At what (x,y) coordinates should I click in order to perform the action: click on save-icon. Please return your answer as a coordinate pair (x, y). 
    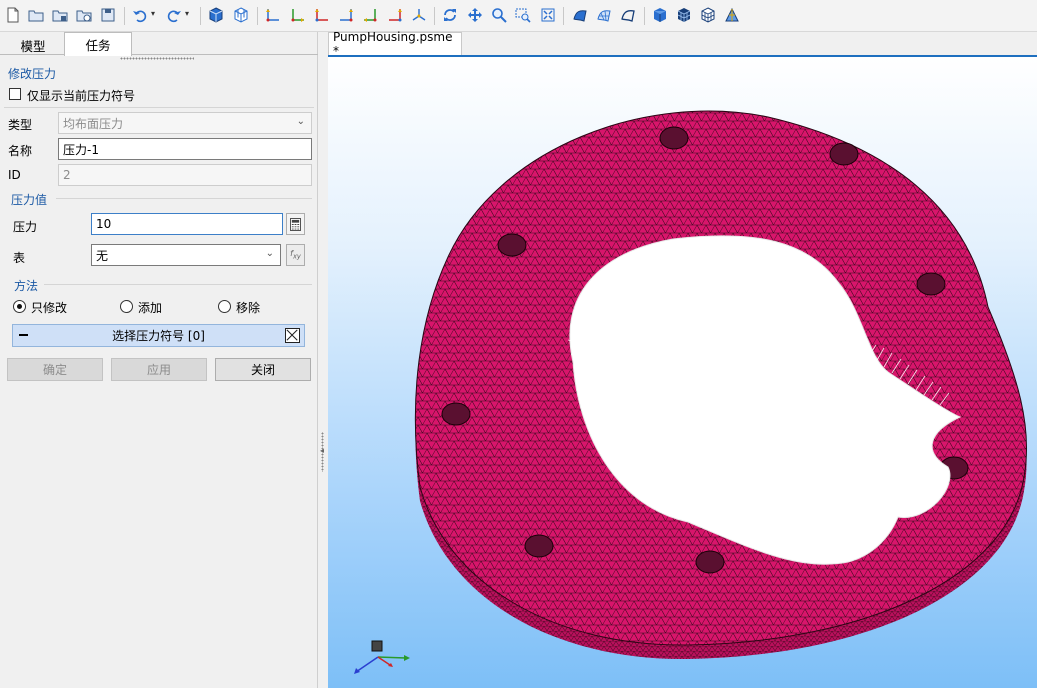
    Looking at the image, I should click on (108, 15).